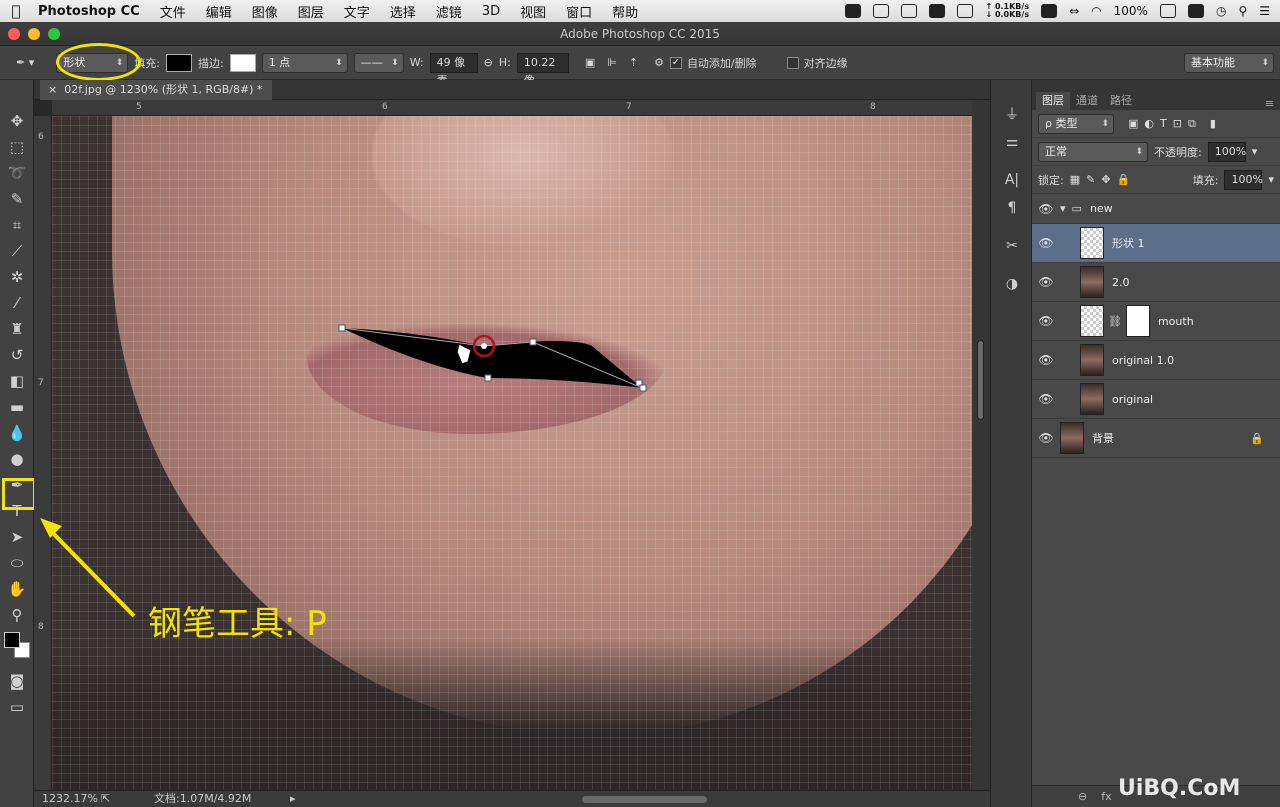 The height and width of the screenshot is (807, 1280). What do you see at coordinates (965, 11) in the screenshot?
I see `menubar-app-icon` at bounding box center [965, 11].